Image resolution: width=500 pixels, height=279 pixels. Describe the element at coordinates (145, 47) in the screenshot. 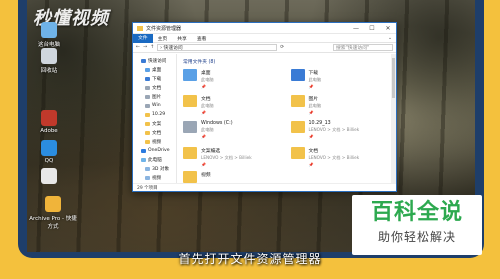

I see `forward-button: →` at that location.